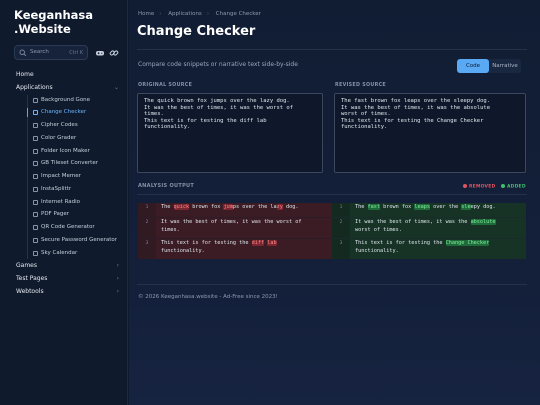 The image size is (540, 405). I want to click on breadcrumb: Home › Applications › Change Checker, so click(202, 14).